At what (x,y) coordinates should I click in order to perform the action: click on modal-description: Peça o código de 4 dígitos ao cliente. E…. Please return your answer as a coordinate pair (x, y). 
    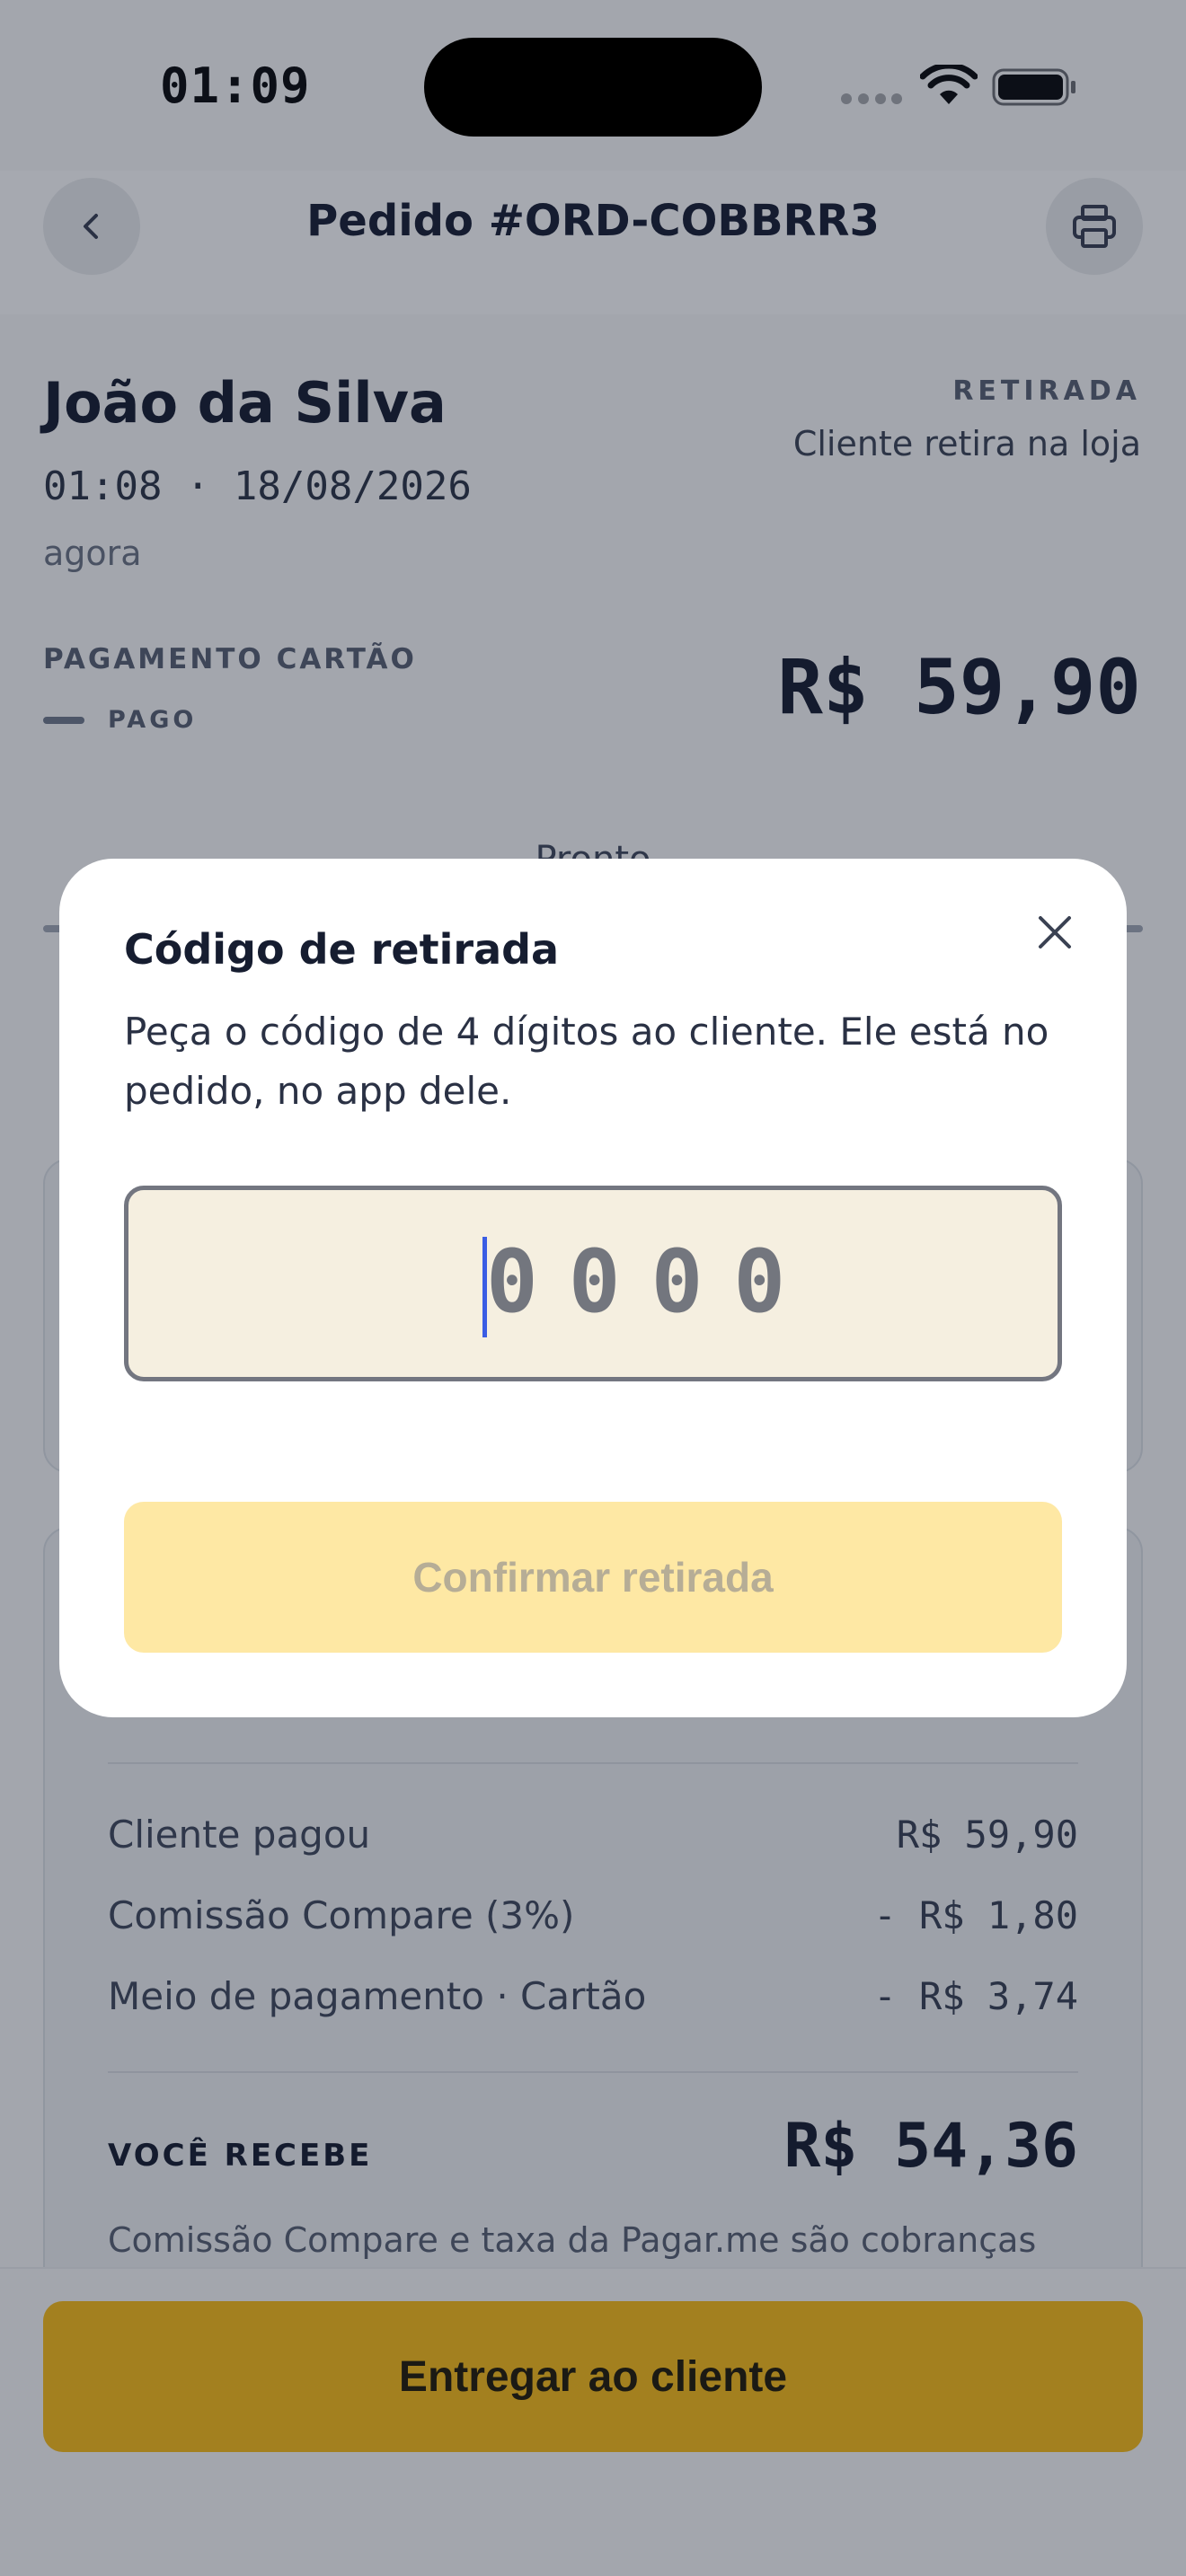
    Looking at the image, I should click on (586, 1061).